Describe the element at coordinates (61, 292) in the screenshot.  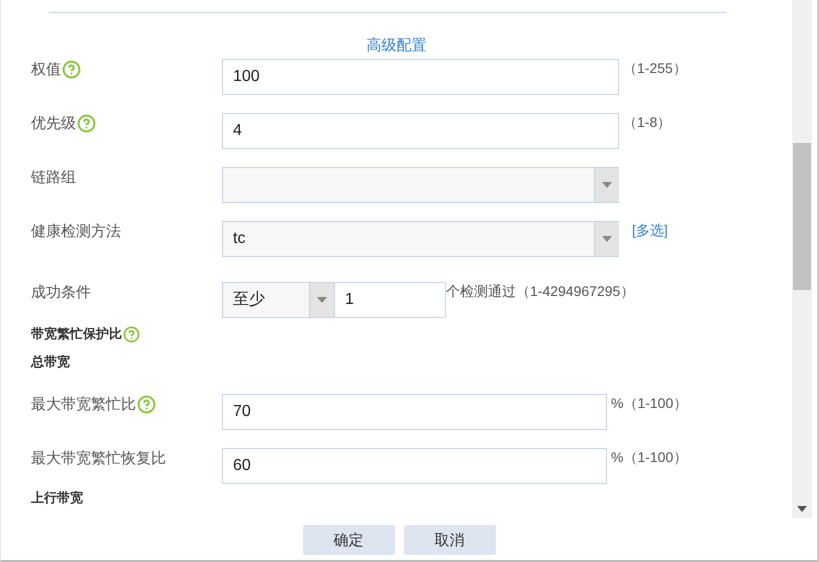
I see `field-label: 成功条件` at that location.